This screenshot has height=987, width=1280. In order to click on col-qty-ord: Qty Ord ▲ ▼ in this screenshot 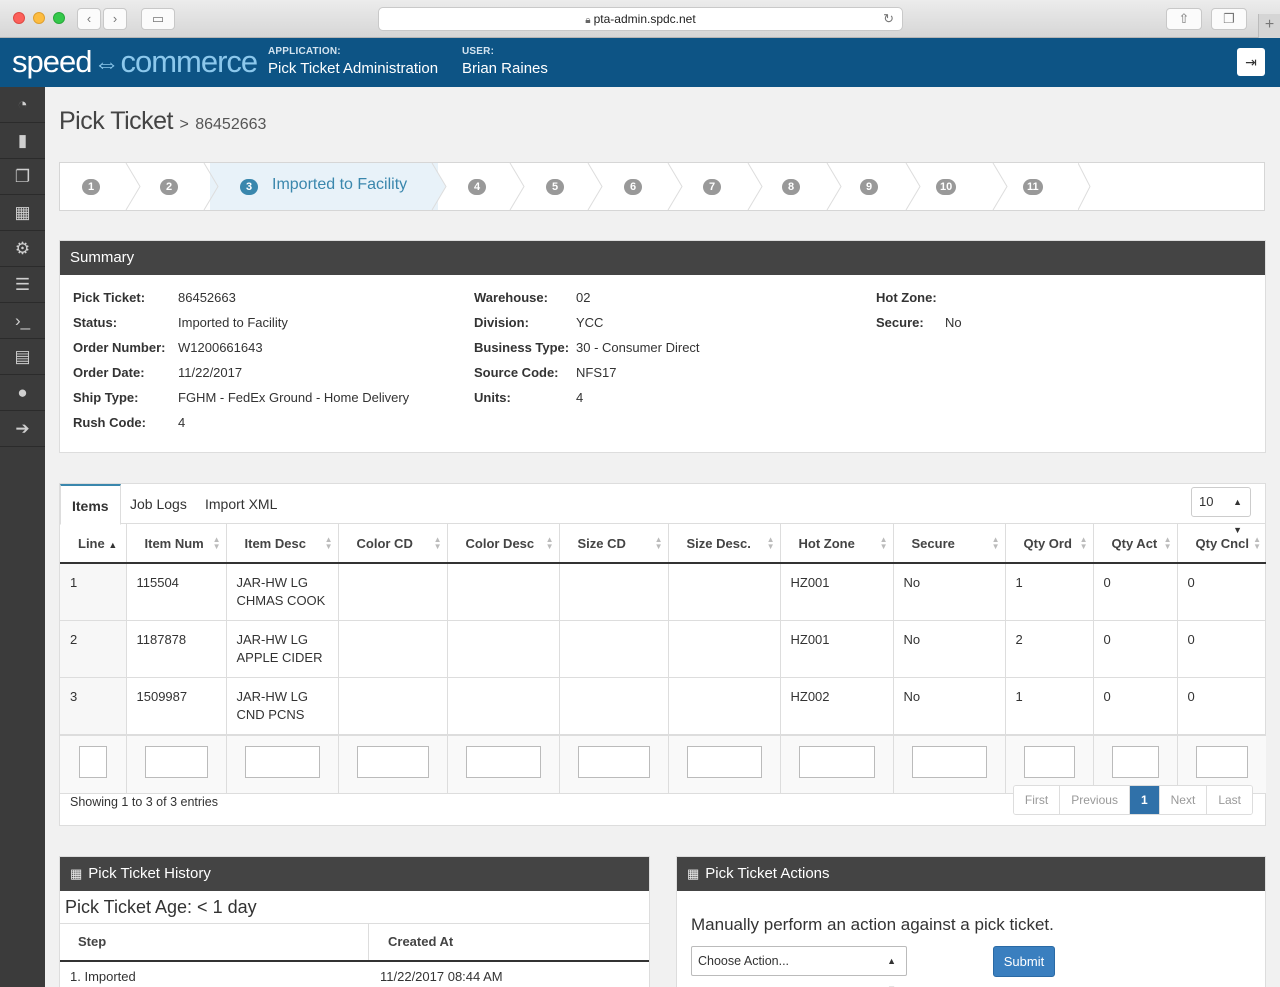, I will do `click(1048, 544)`.